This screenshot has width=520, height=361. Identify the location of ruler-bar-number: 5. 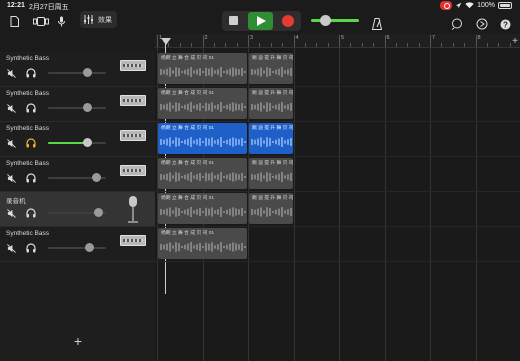
(343, 38).